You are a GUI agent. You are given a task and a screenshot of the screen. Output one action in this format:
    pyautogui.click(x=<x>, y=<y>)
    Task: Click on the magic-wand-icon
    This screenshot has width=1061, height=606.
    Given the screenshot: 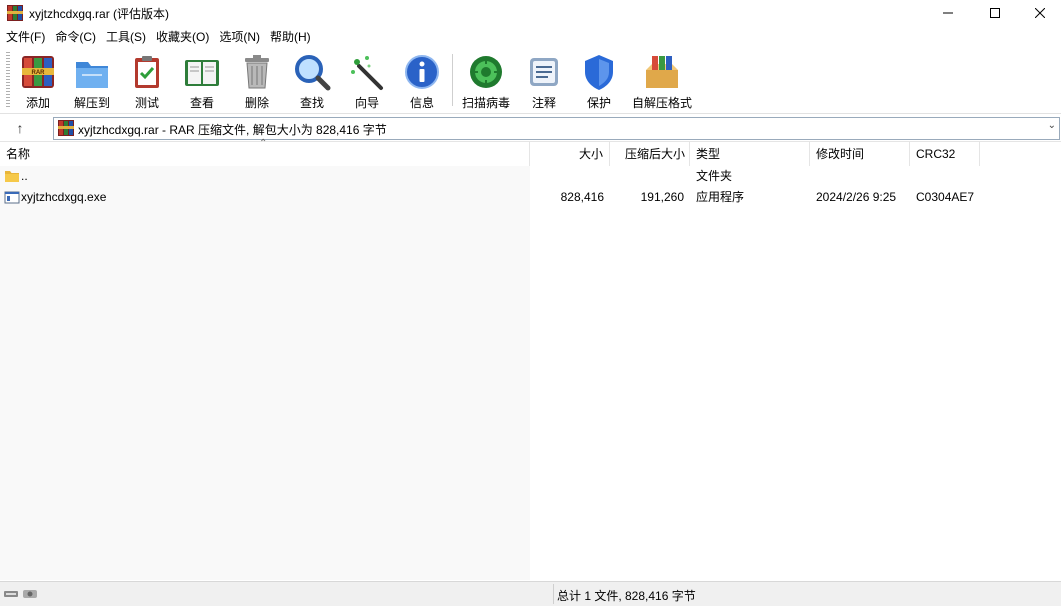 What is the action you would take?
    pyautogui.click(x=367, y=73)
    